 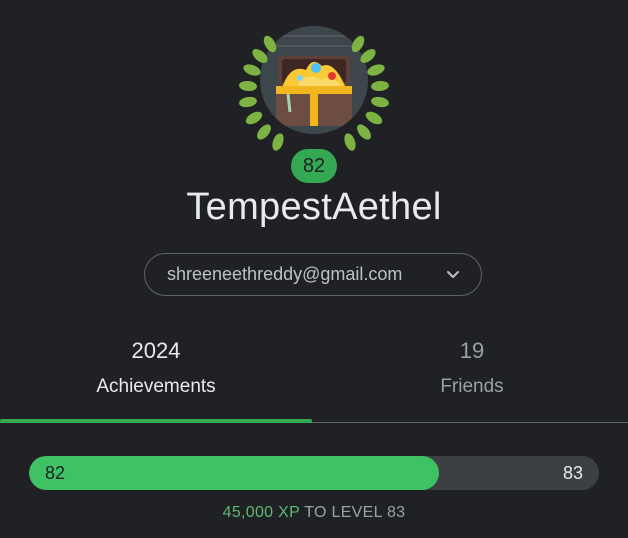 What do you see at coordinates (472, 368) in the screenshot?
I see `tab-friends: 19 Friends` at bounding box center [472, 368].